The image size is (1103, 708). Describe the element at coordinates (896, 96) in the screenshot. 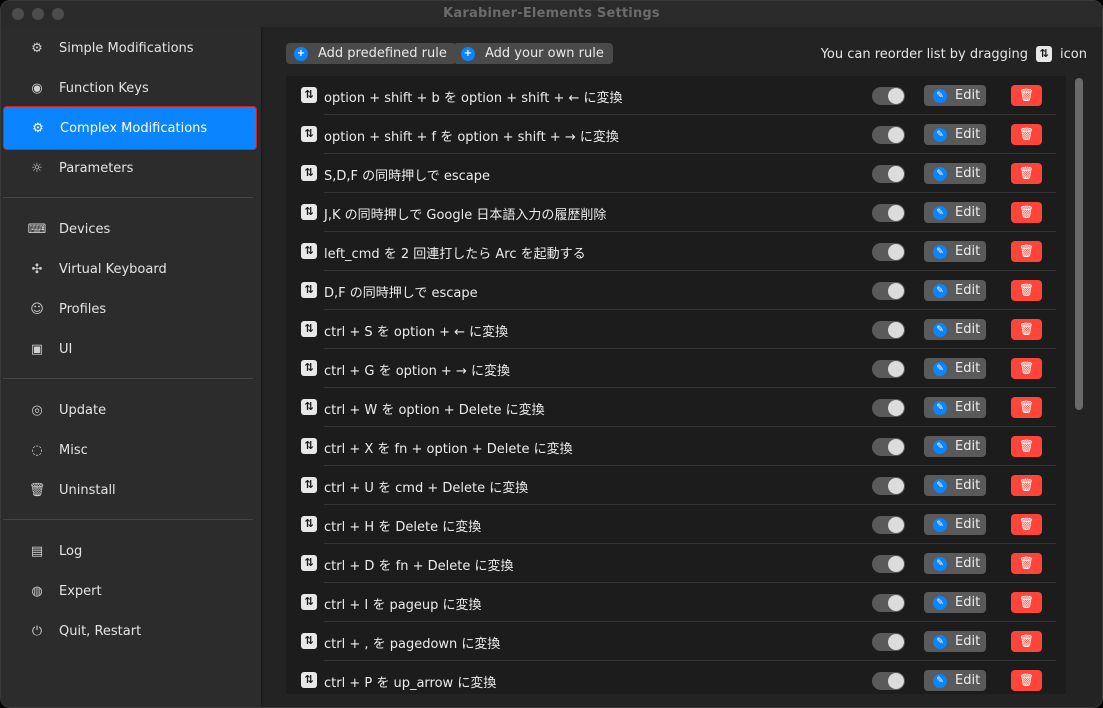

I see `toggle-knob` at that location.